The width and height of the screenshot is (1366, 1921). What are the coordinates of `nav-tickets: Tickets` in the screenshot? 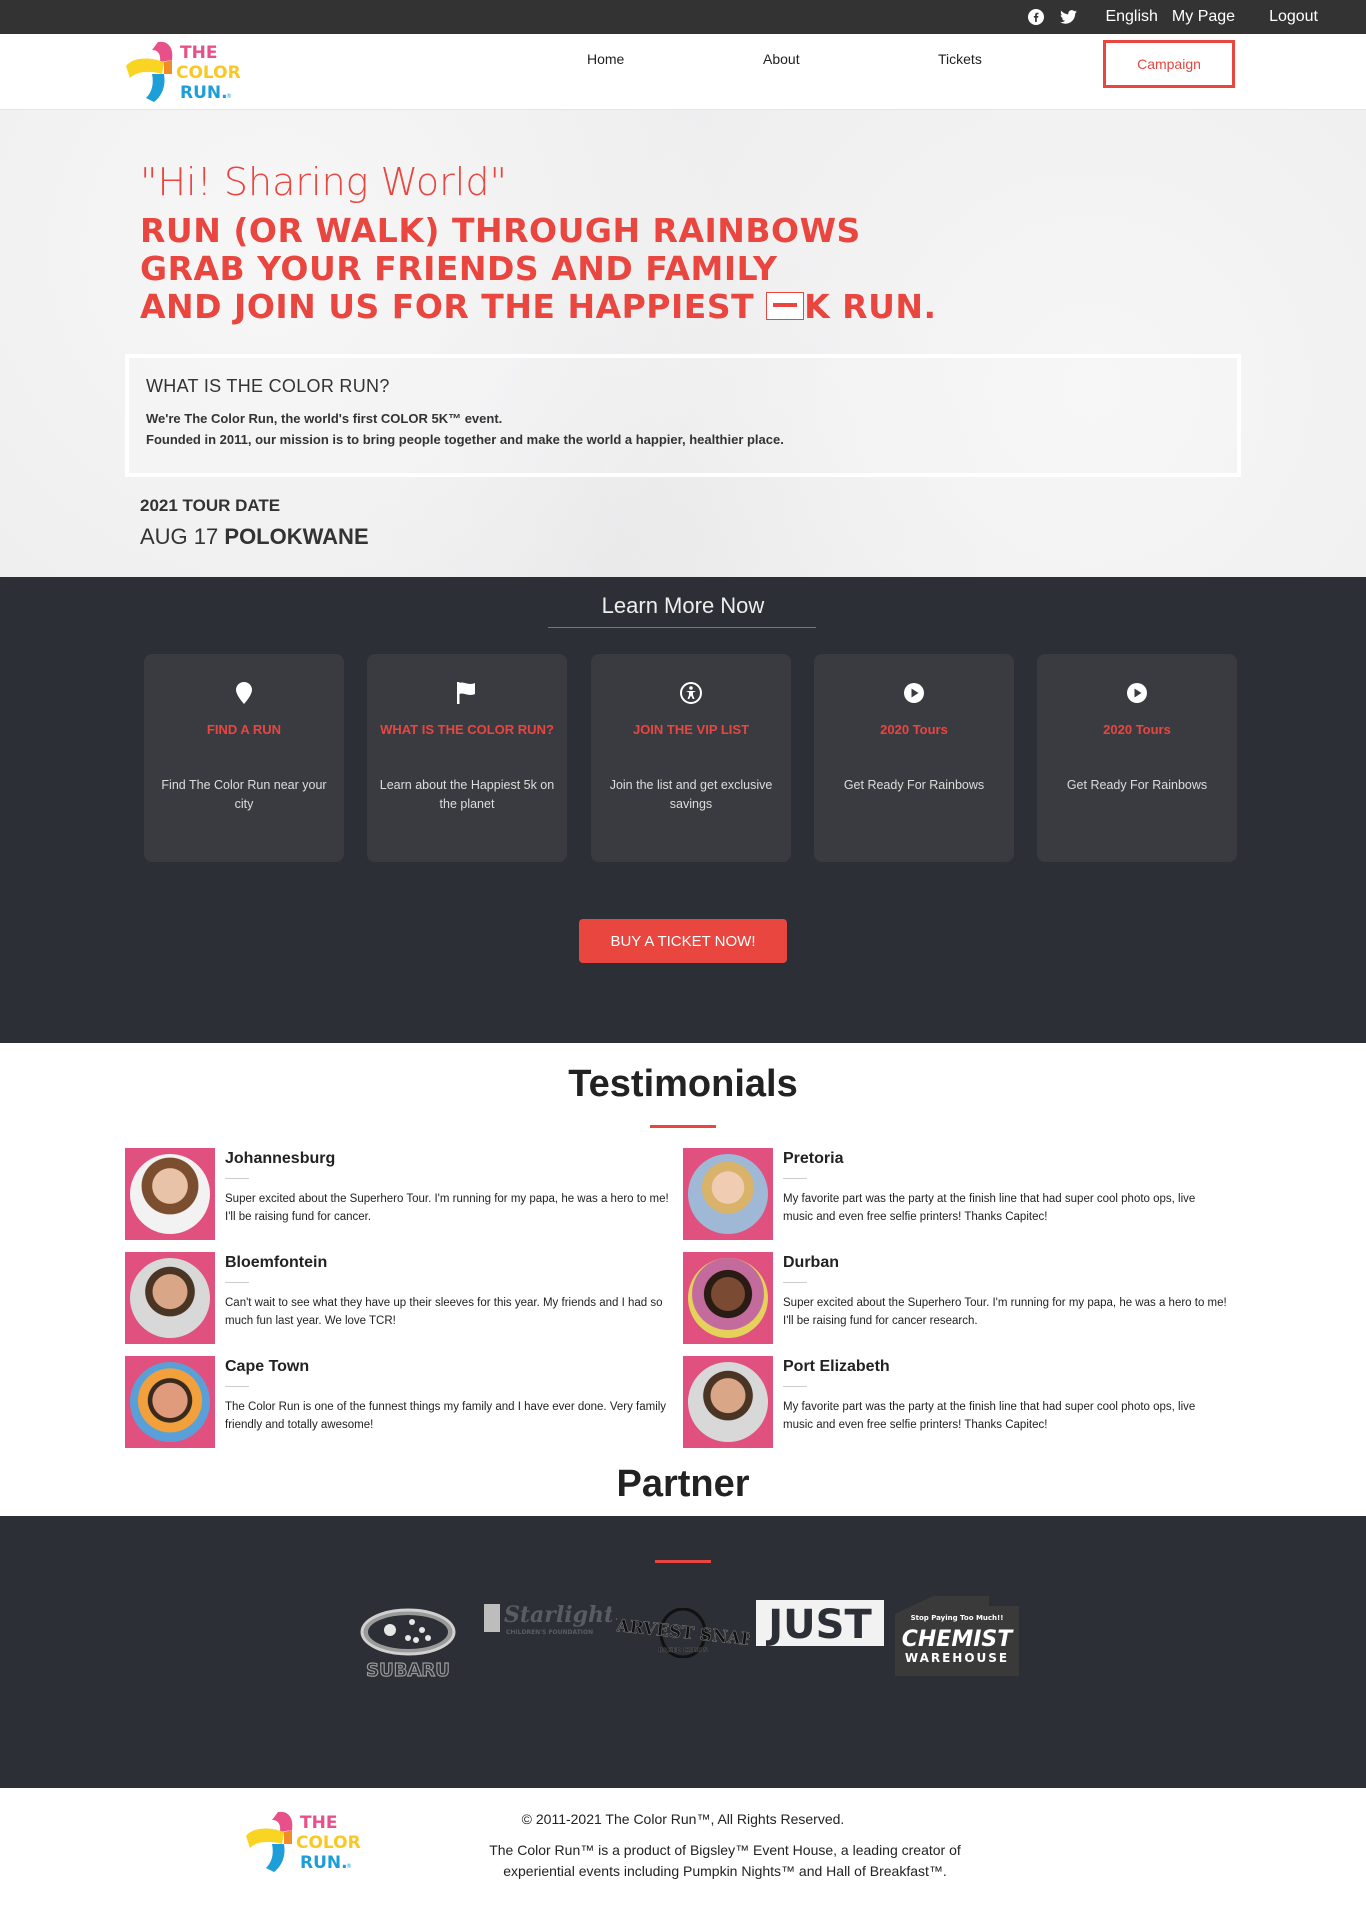 It's located at (960, 59).